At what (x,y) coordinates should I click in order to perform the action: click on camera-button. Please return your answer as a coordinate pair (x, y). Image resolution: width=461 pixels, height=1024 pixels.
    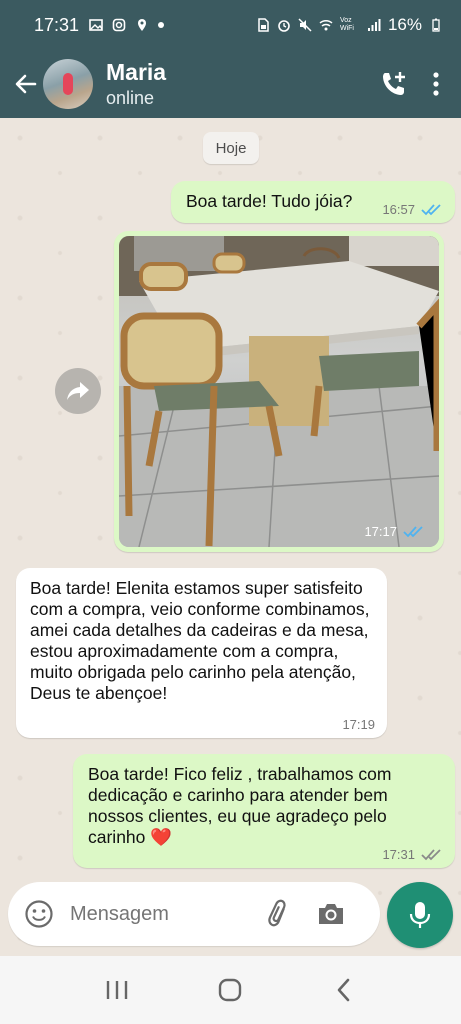
    Looking at the image, I should click on (331, 914).